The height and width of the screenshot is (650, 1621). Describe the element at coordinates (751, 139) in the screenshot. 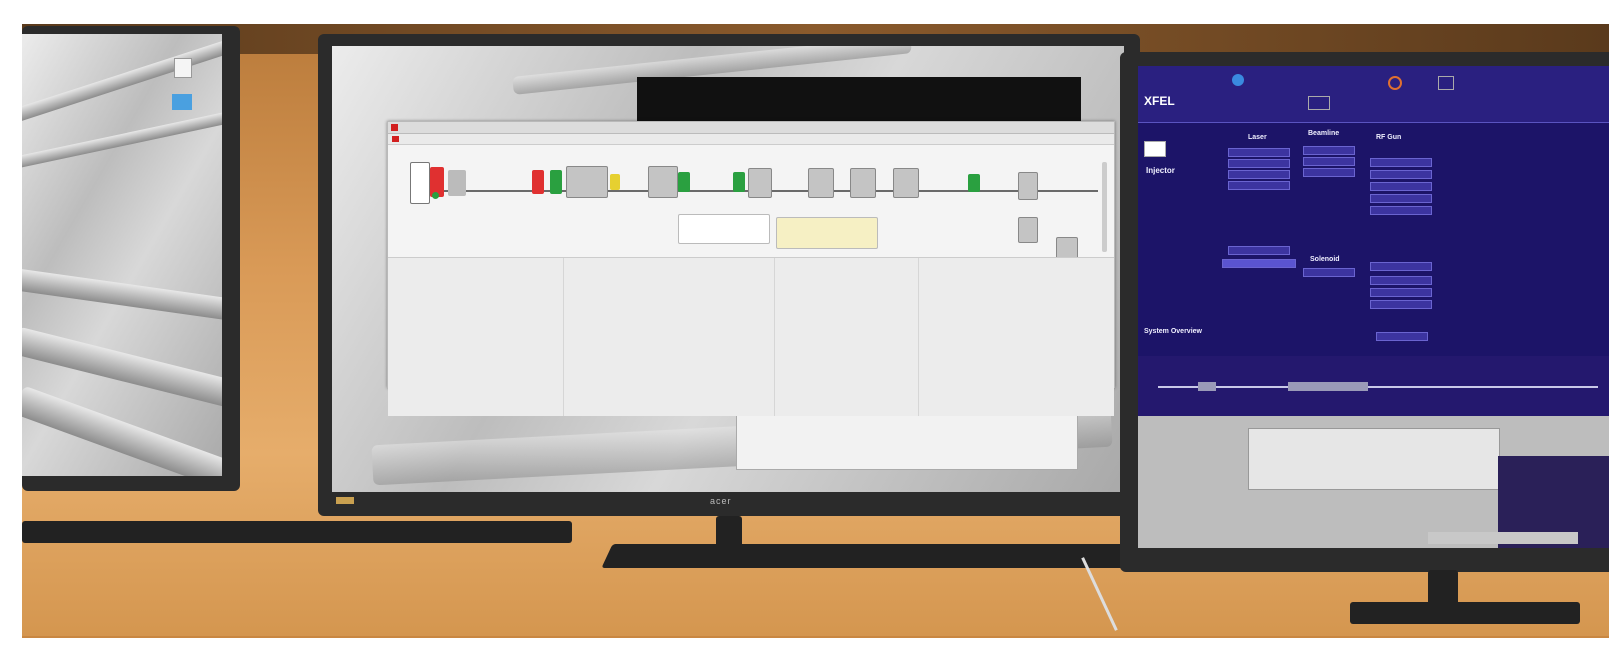

I see `window-toolbar` at that location.